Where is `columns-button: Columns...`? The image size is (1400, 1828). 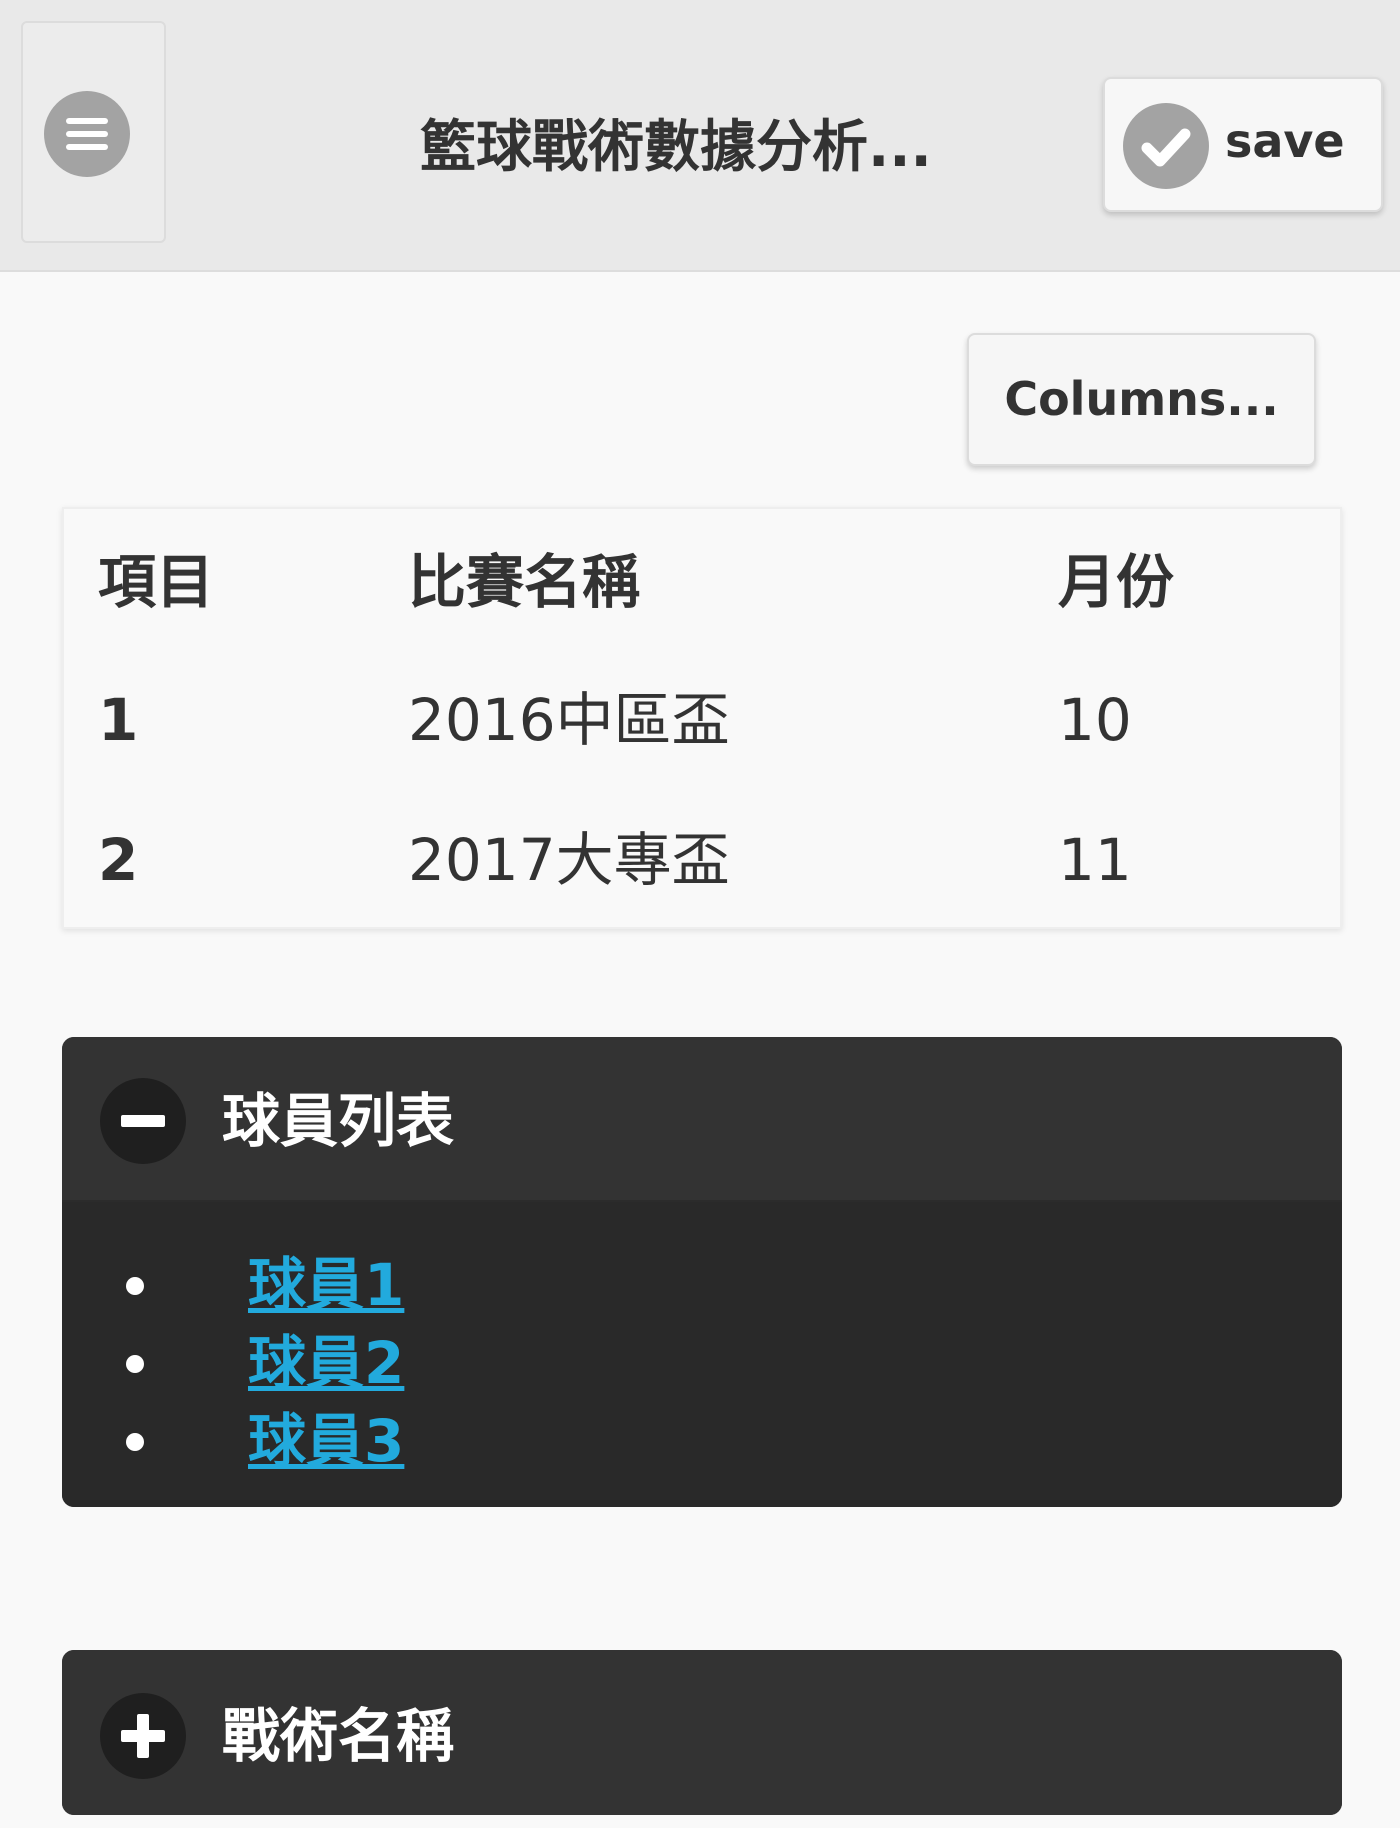
columns-button: Columns... is located at coordinates (1141, 399).